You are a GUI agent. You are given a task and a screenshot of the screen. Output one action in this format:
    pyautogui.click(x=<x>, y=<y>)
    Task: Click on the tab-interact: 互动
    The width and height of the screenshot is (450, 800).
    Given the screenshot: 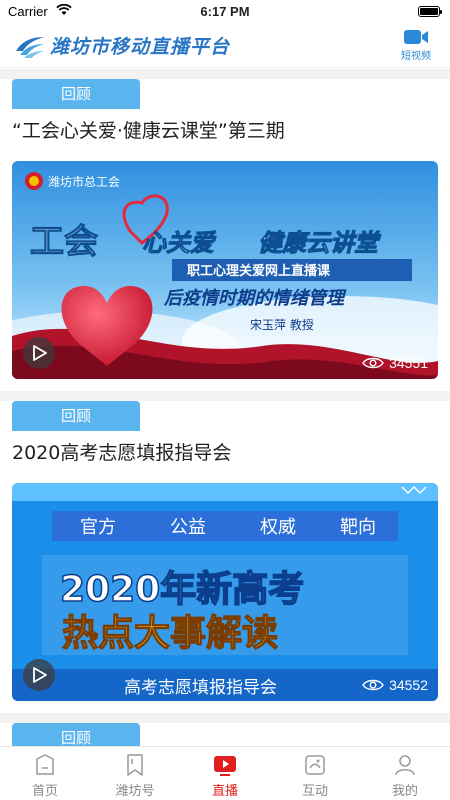 What is the action you would take?
    pyautogui.click(x=315, y=773)
    